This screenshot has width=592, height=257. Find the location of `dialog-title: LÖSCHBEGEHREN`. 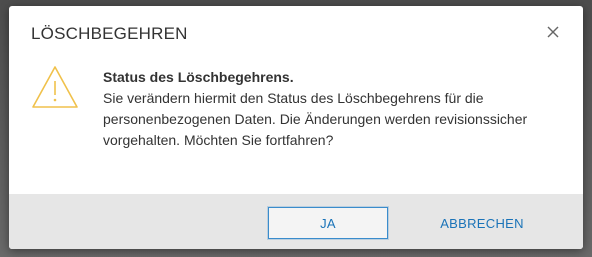

dialog-title: LÖSCHBEGEHREN is located at coordinates (109, 33).